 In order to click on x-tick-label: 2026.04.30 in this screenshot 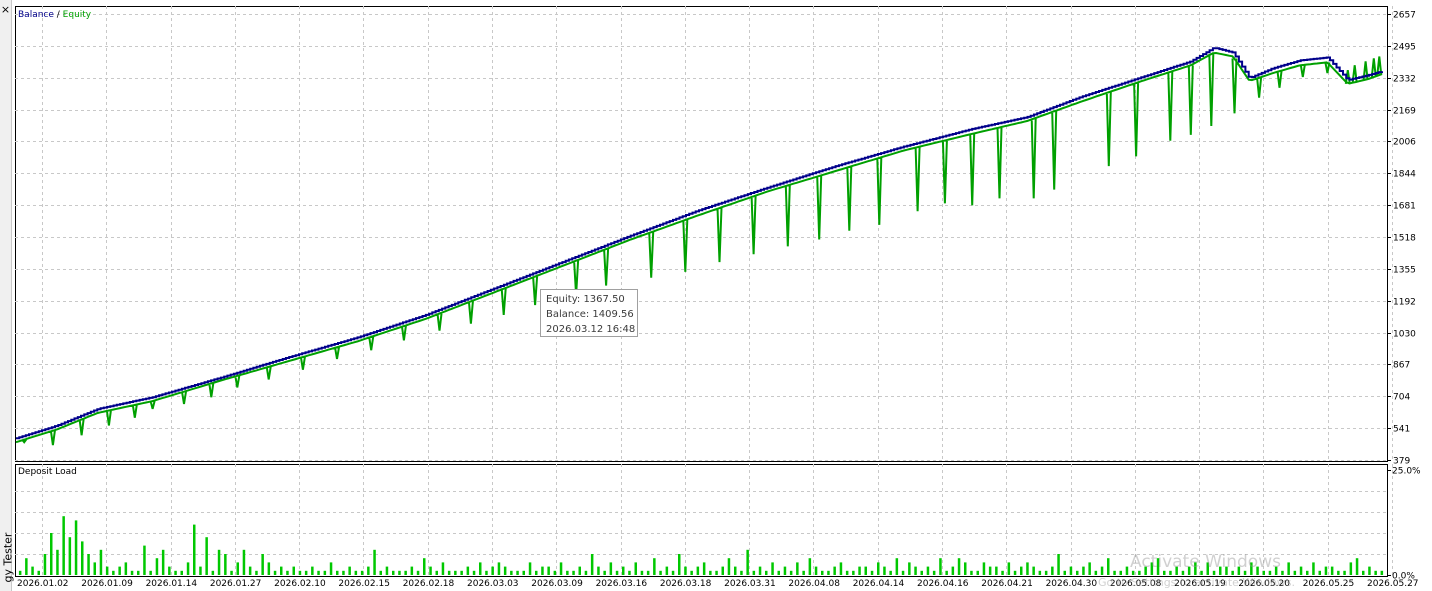, I will do `click(1072, 584)`.